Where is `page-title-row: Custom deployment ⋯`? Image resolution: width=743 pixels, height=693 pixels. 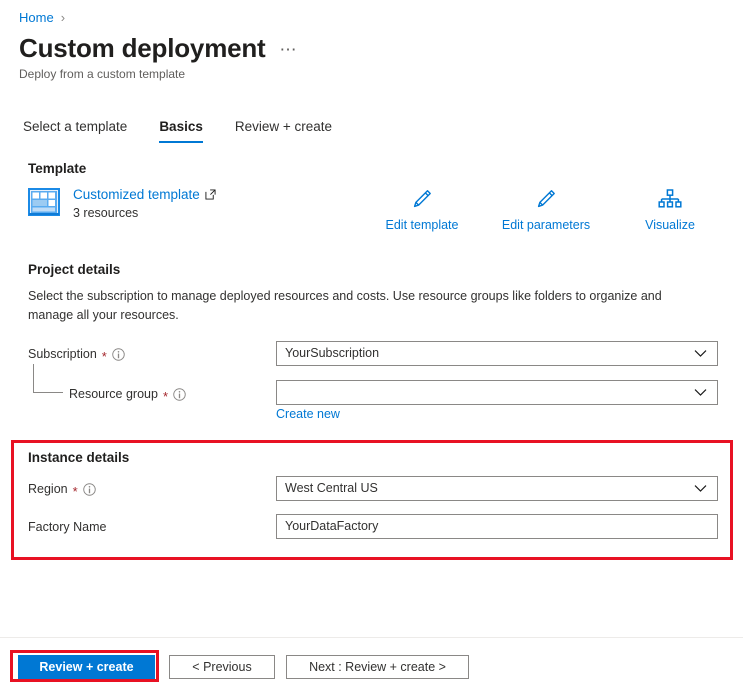 page-title-row: Custom deployment ⋯ is located at coordinates (158, 48).